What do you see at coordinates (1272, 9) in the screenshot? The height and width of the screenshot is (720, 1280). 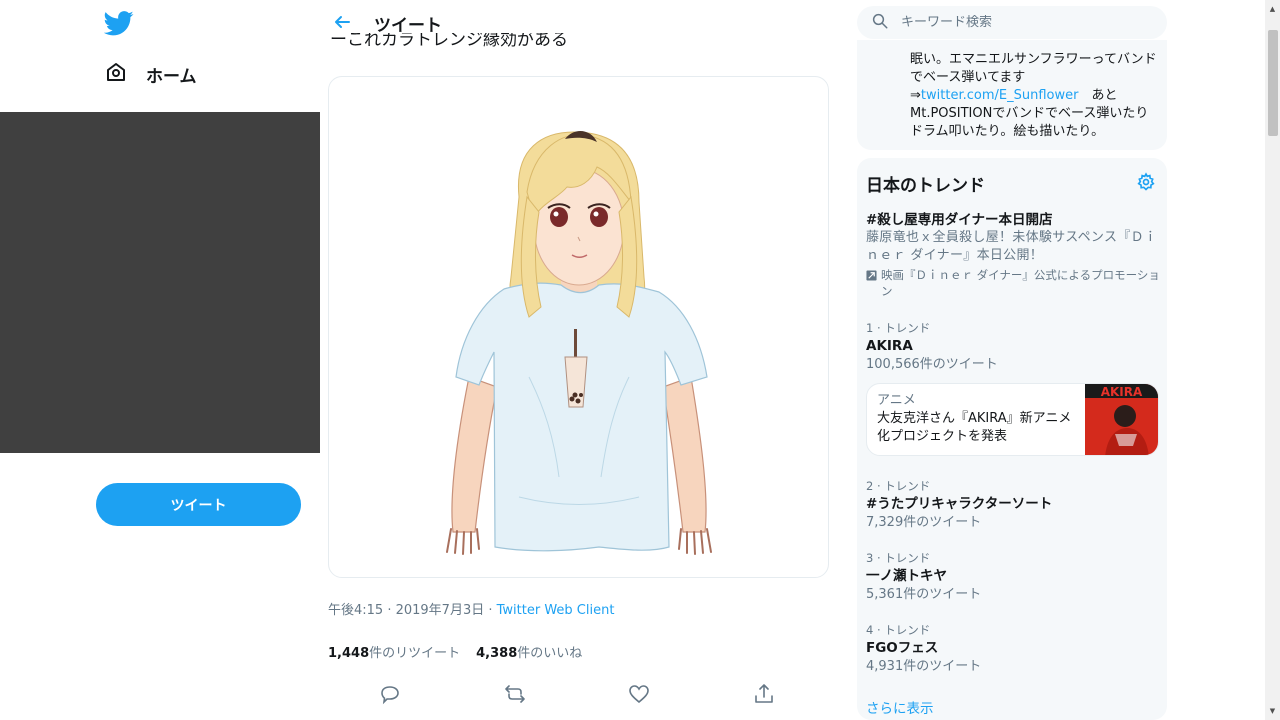 I see `scroll-up-icon: ▲` at bounding box center [1272, 9].